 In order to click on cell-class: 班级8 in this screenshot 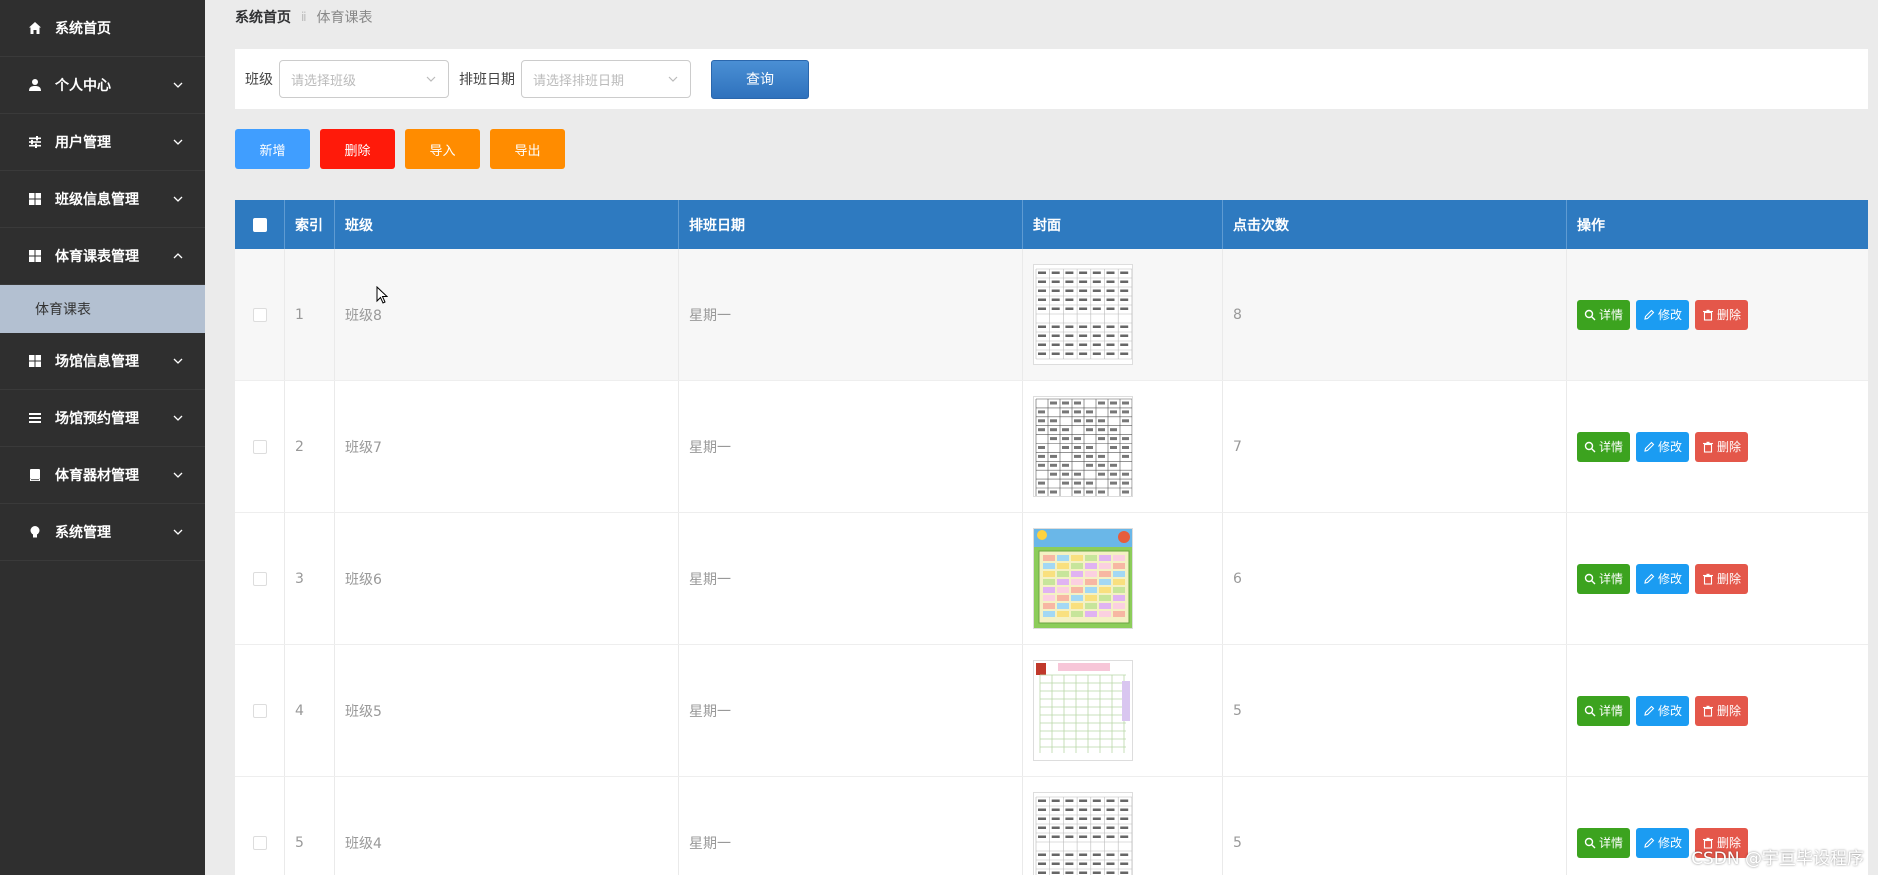, I will do `click(507, 314)`.